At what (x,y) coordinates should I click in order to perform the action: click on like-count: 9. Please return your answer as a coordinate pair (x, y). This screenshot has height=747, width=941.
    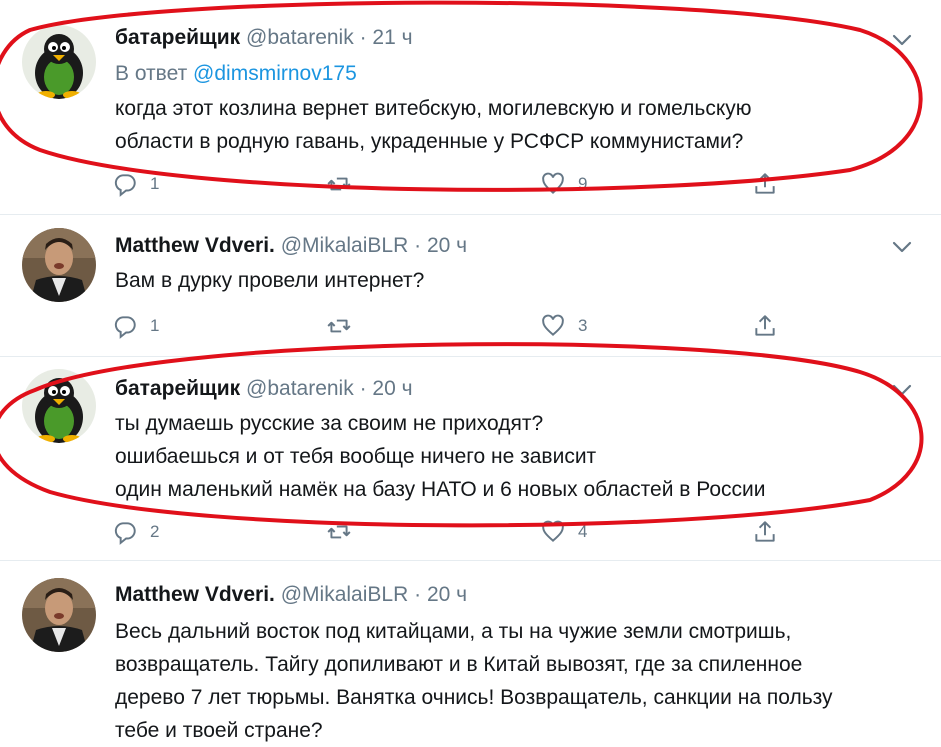
    Looking at the image, I should click on (583, 183).